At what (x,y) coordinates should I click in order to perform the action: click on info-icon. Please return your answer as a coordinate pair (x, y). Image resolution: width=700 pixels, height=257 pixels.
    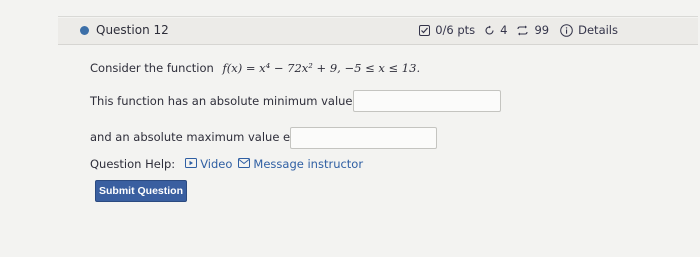
    Looking at the image, I should click on (566, 30).